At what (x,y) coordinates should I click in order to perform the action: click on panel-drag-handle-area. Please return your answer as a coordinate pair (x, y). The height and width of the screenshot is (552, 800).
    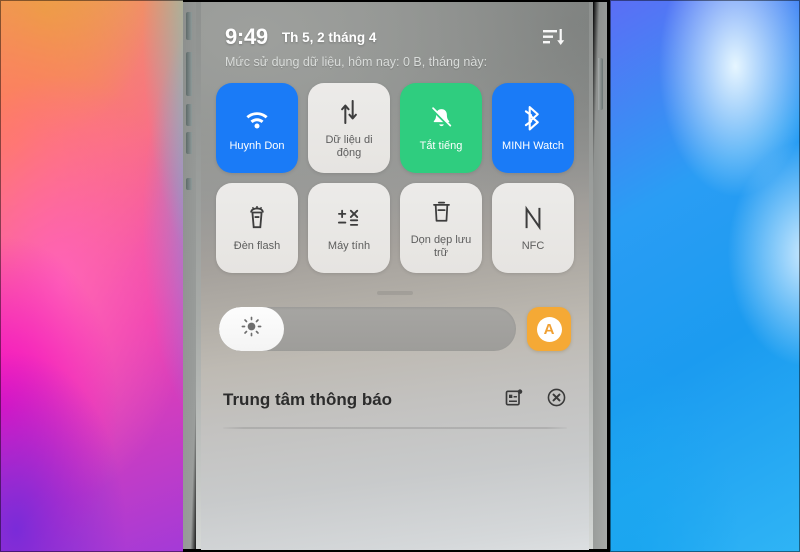
    Looking at the image, I should click on (395, 284).